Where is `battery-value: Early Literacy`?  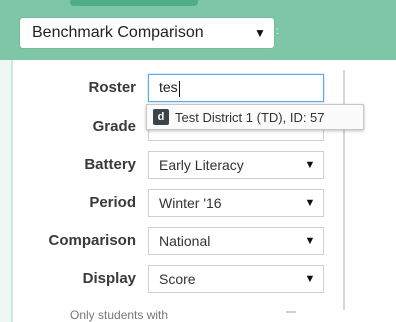
battery-value: Early Literacy is located at coordinates (201, 165).